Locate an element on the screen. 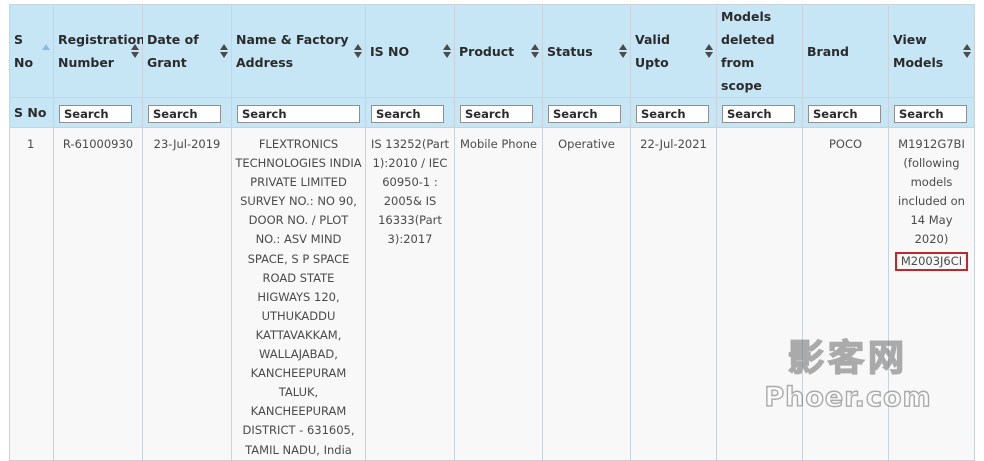 The height and width of the screenshot is (461, 984). col-header-label: Models deleted from scope is located at coordinates (748, 51).